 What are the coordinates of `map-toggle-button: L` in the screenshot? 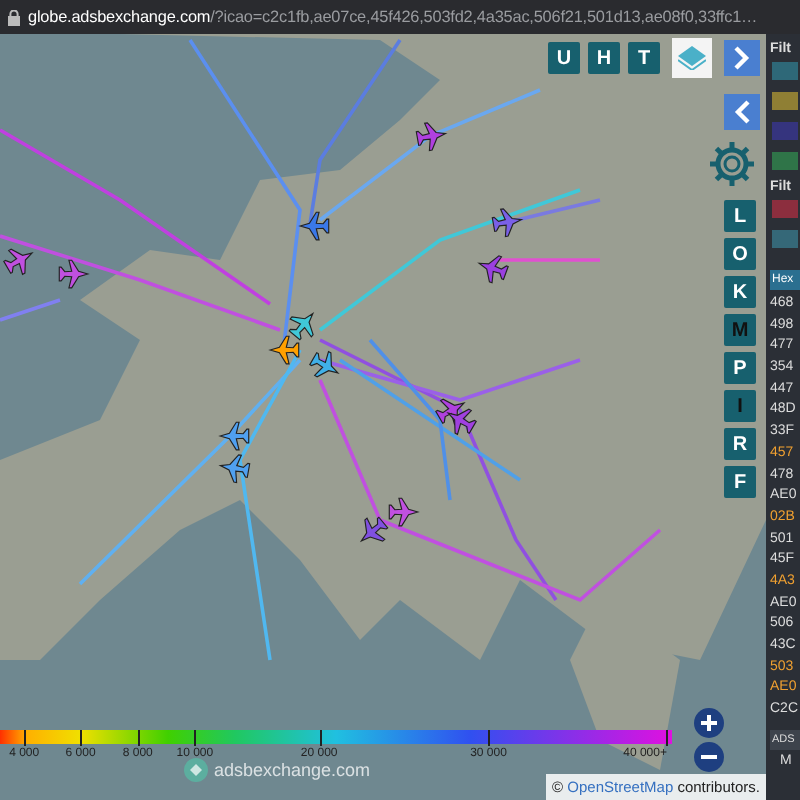 It's located at (740, 216).